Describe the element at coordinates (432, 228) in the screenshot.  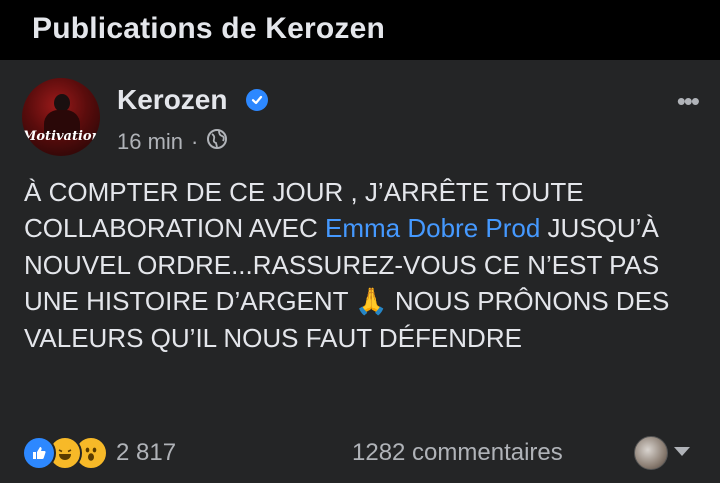
I see `mention-link: Emma Dobre Prod` at that location.